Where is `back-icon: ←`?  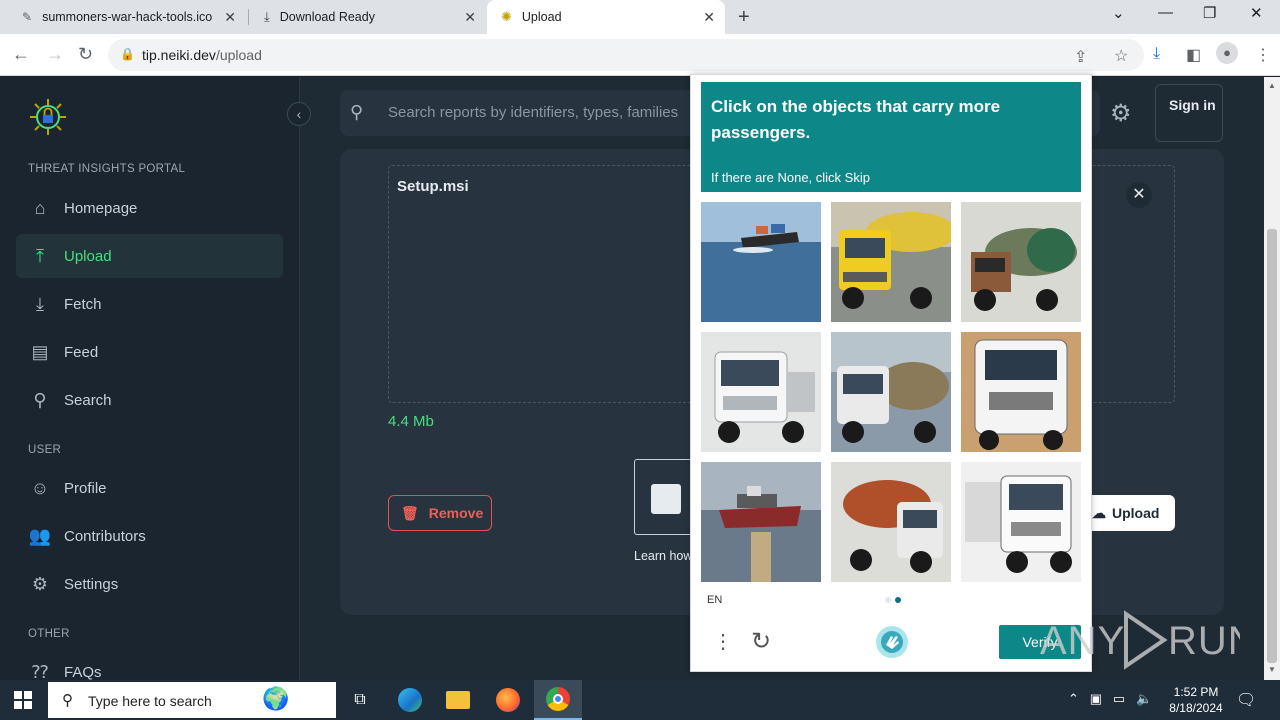 back-icon: ← is located at coordinates (21, 54).